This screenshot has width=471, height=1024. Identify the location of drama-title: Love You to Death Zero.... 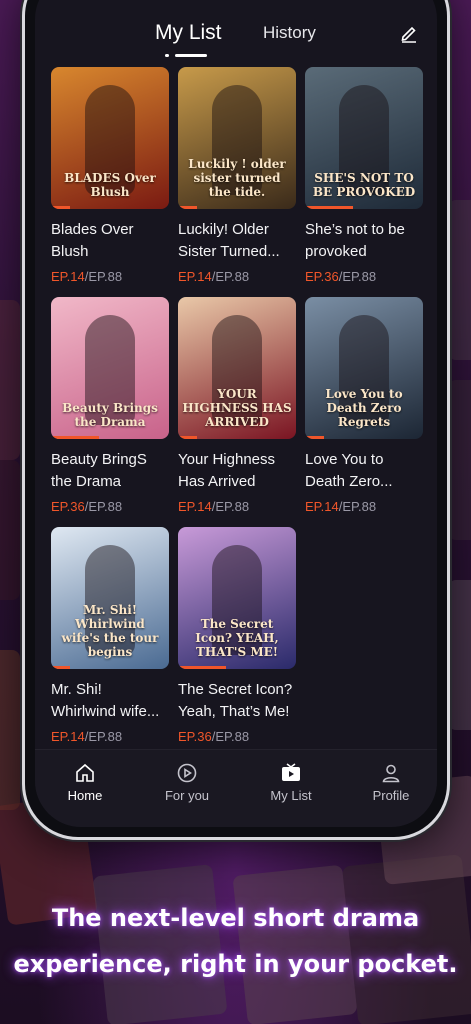
(349, 470).